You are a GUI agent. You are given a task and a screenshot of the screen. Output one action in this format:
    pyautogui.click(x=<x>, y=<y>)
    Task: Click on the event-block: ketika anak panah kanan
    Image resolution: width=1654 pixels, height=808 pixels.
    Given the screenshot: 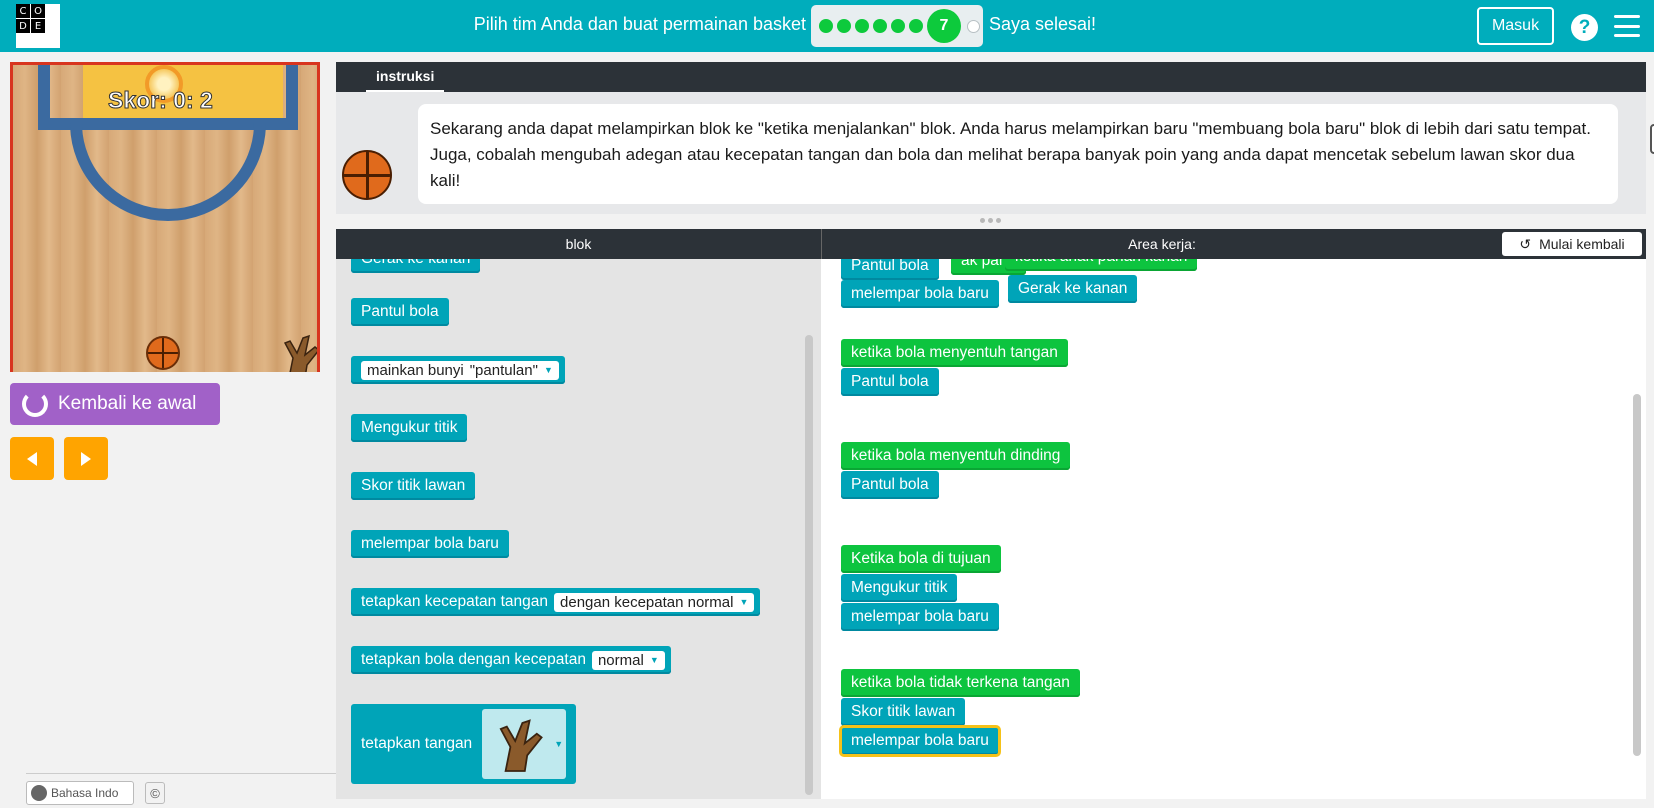 What is the action you would take?
    pyautogui.click(x=1101, y=265)
    